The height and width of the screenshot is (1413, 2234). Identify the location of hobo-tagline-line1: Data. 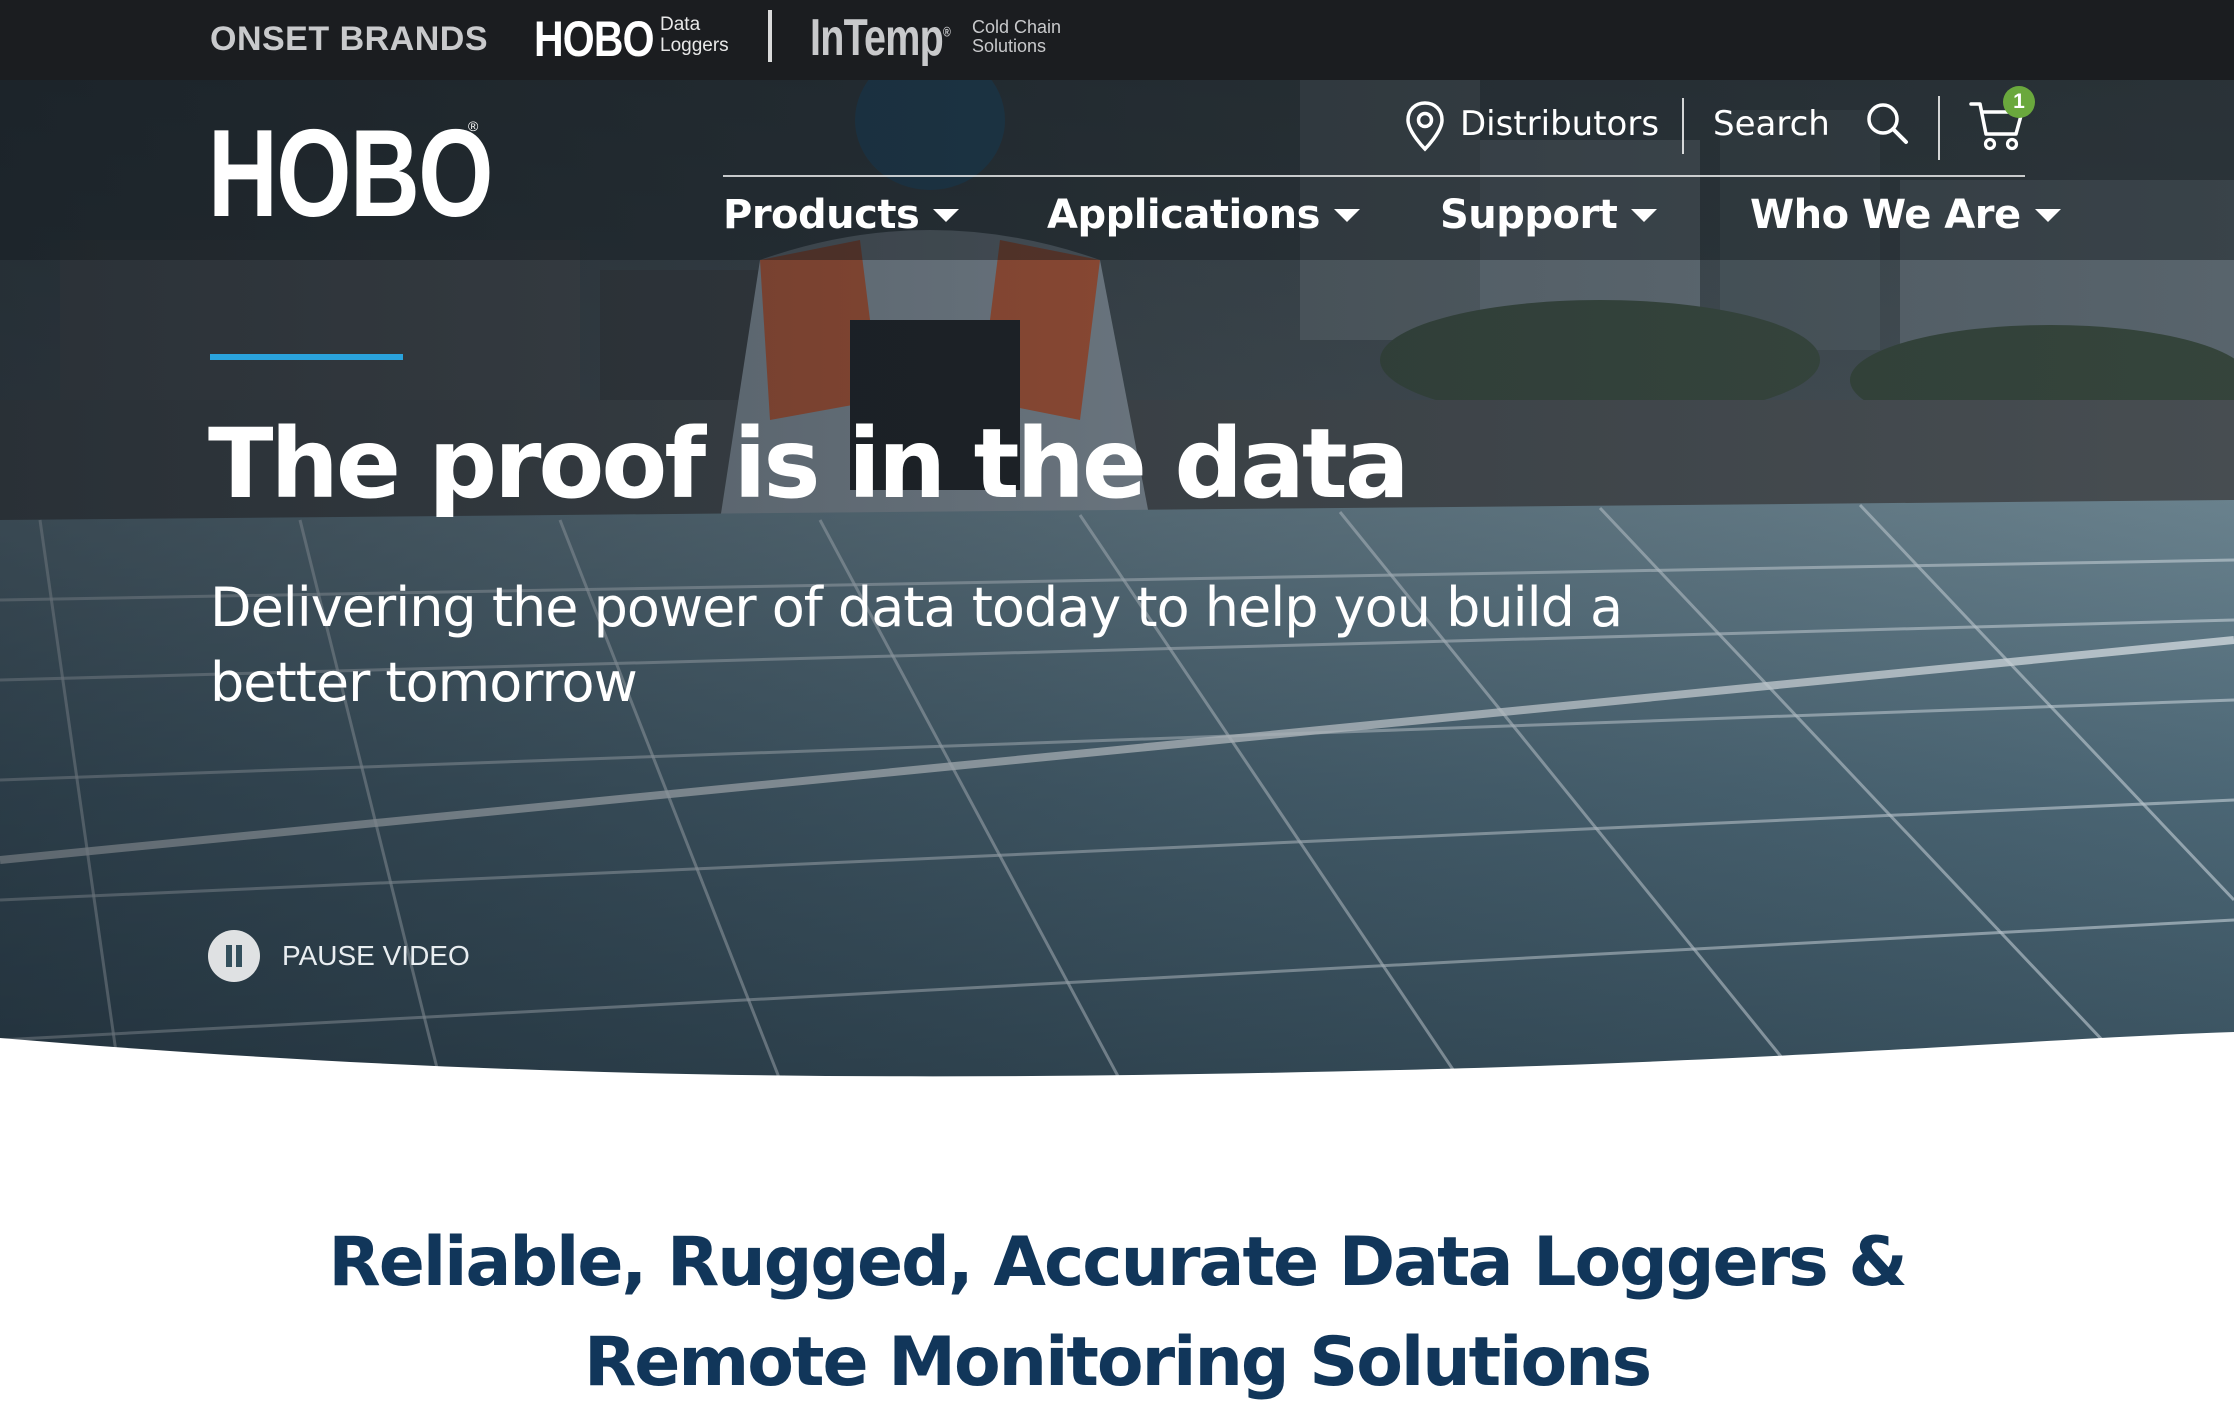
(680, 24).